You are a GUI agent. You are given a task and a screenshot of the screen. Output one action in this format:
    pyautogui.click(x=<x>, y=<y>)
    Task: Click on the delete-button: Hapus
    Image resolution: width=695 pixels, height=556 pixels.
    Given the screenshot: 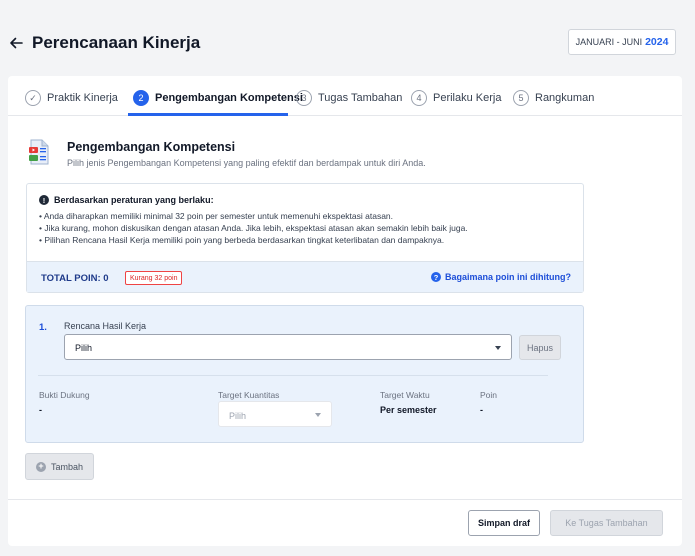 What is the action you would take?
    pyautogui.click(x=540, y=347)
    